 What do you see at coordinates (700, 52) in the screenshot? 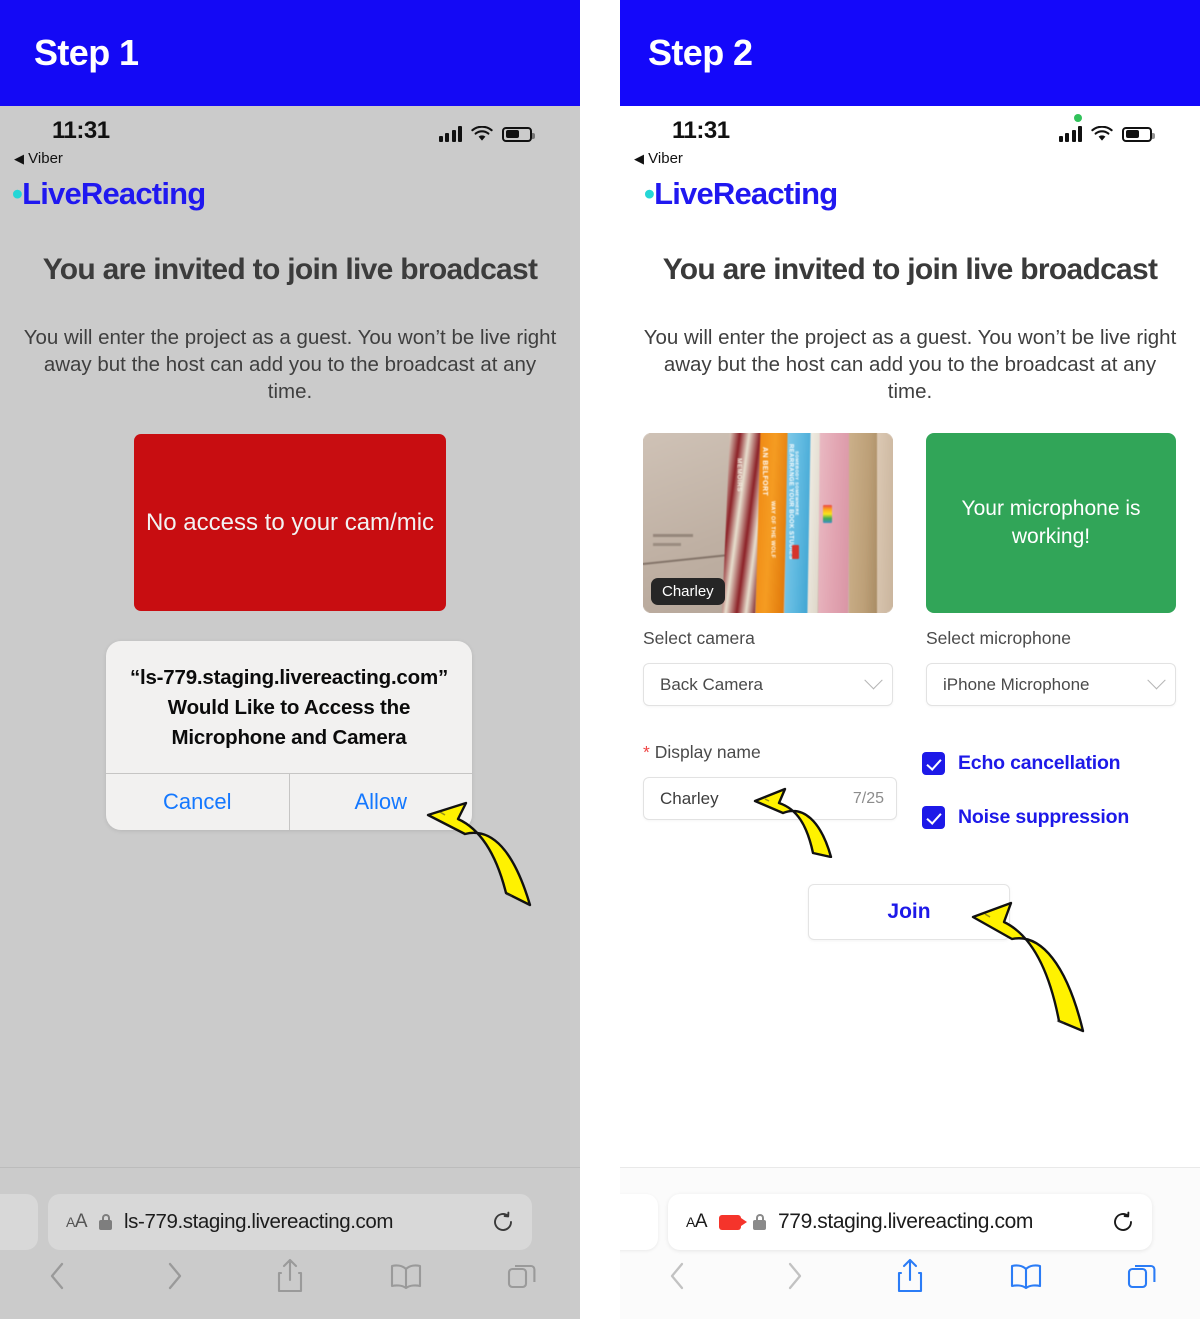
I see `step-2-label: Step 2` at bounding box center [700, 52].